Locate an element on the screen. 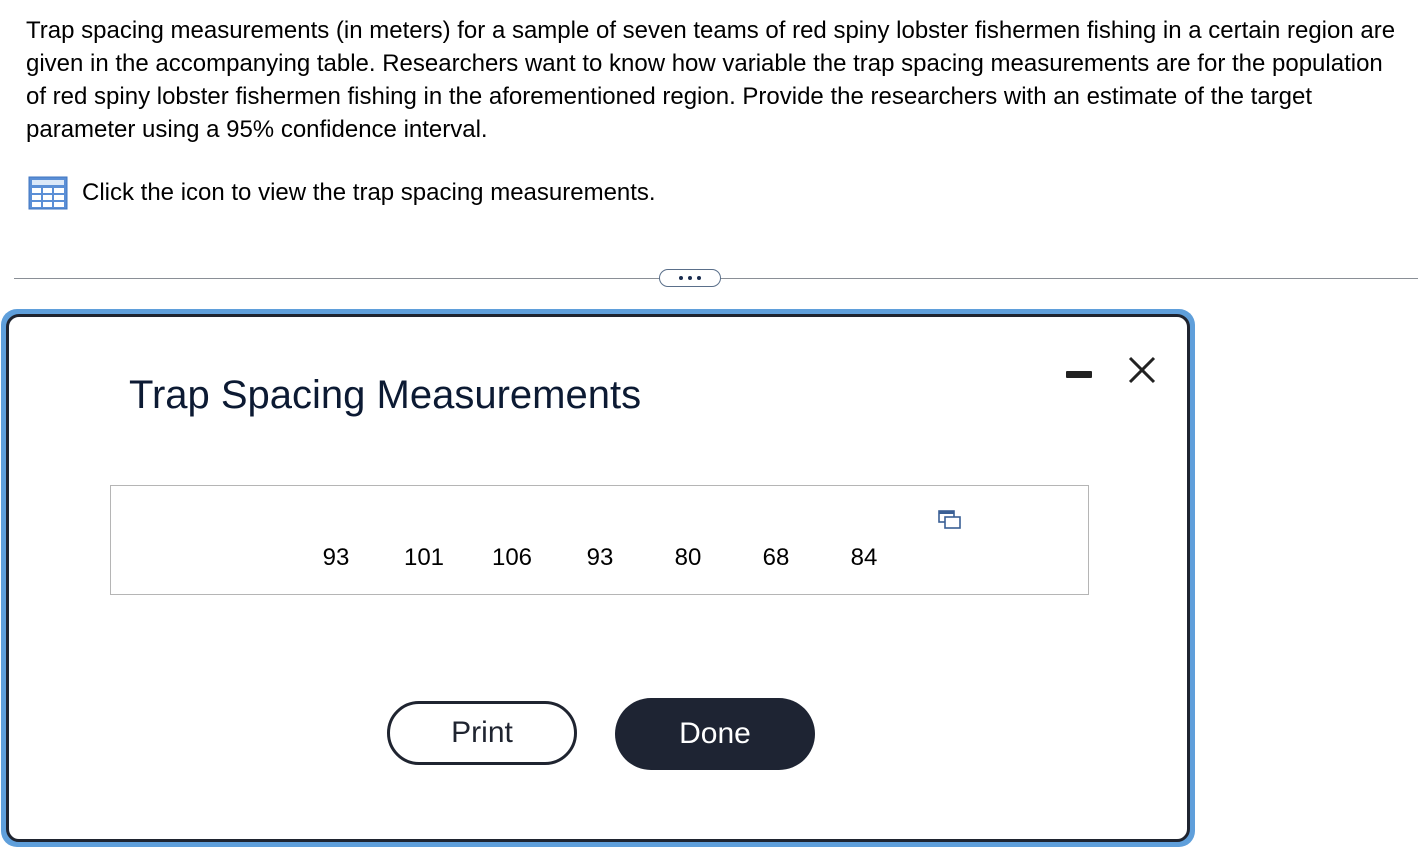 The image size is (1418, 866). ellipsis-icon is located at coordinates (690, 278).